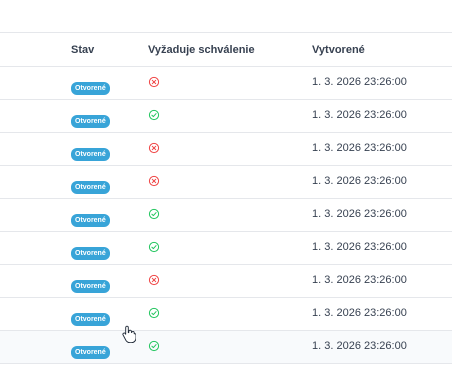  I want to click on column-header-status: Stav, so click(82, 50).